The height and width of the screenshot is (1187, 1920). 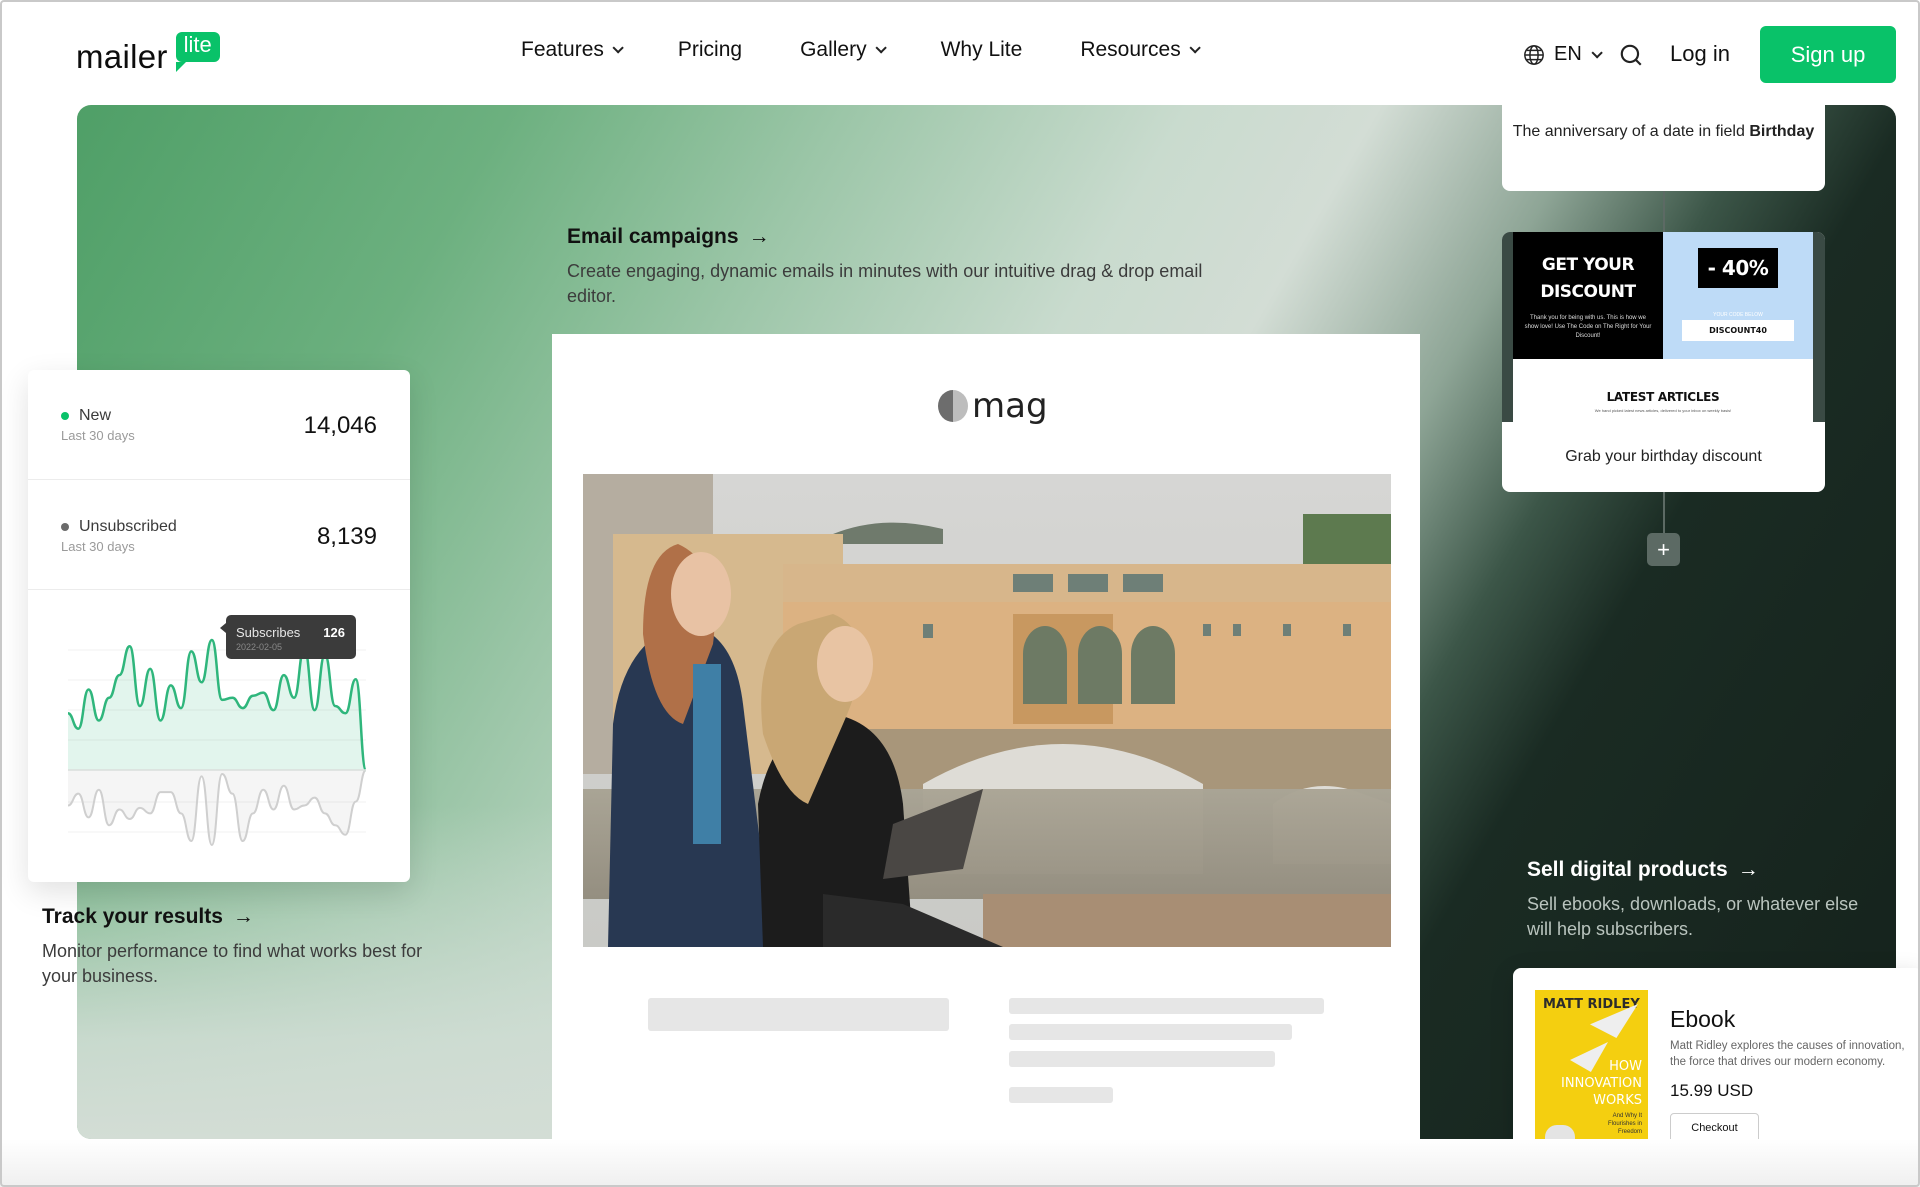 What do you see at coordinates (219, 425) in the screenshot?
I see `stat-row-new: New Last 30 days 14,046` at bounding box center [219, 425].